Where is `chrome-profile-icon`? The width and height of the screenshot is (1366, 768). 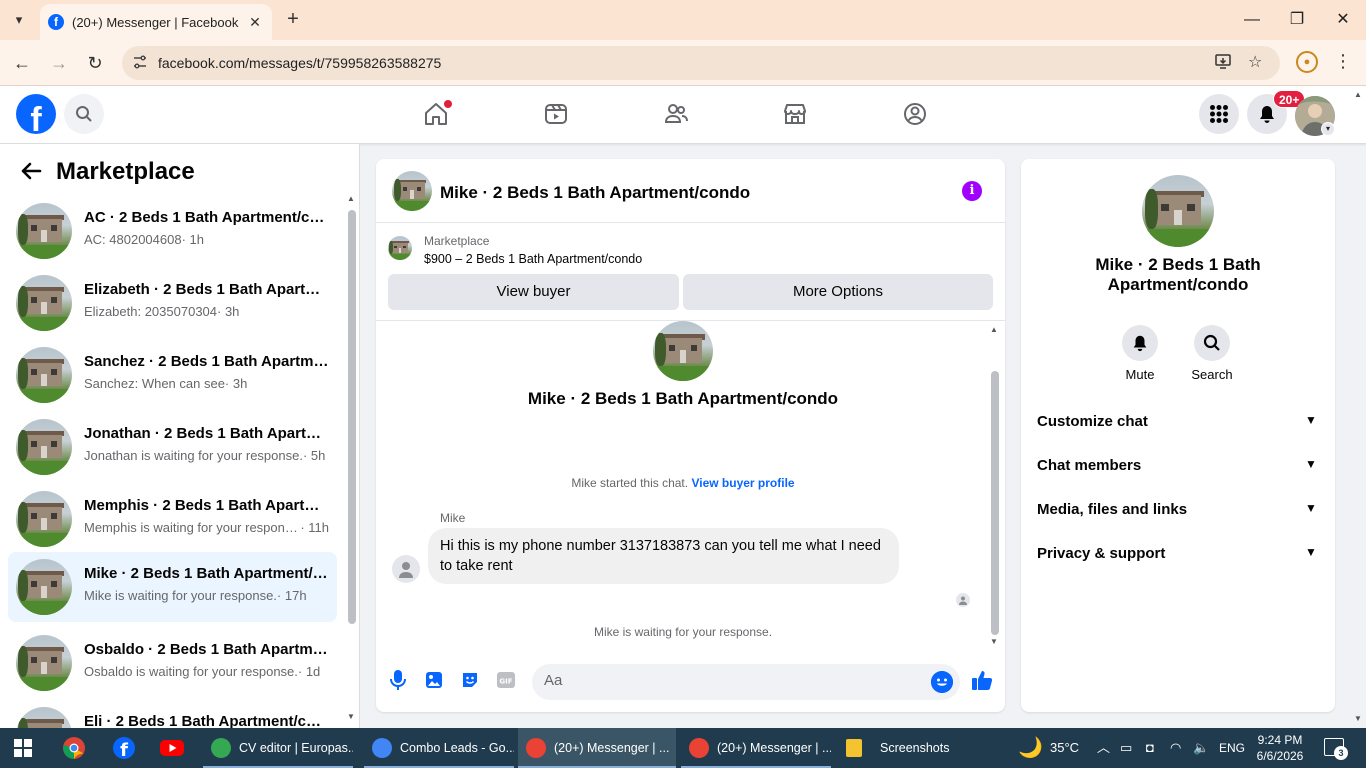 chrome-profile-icon is located at coordinates (699, 748).